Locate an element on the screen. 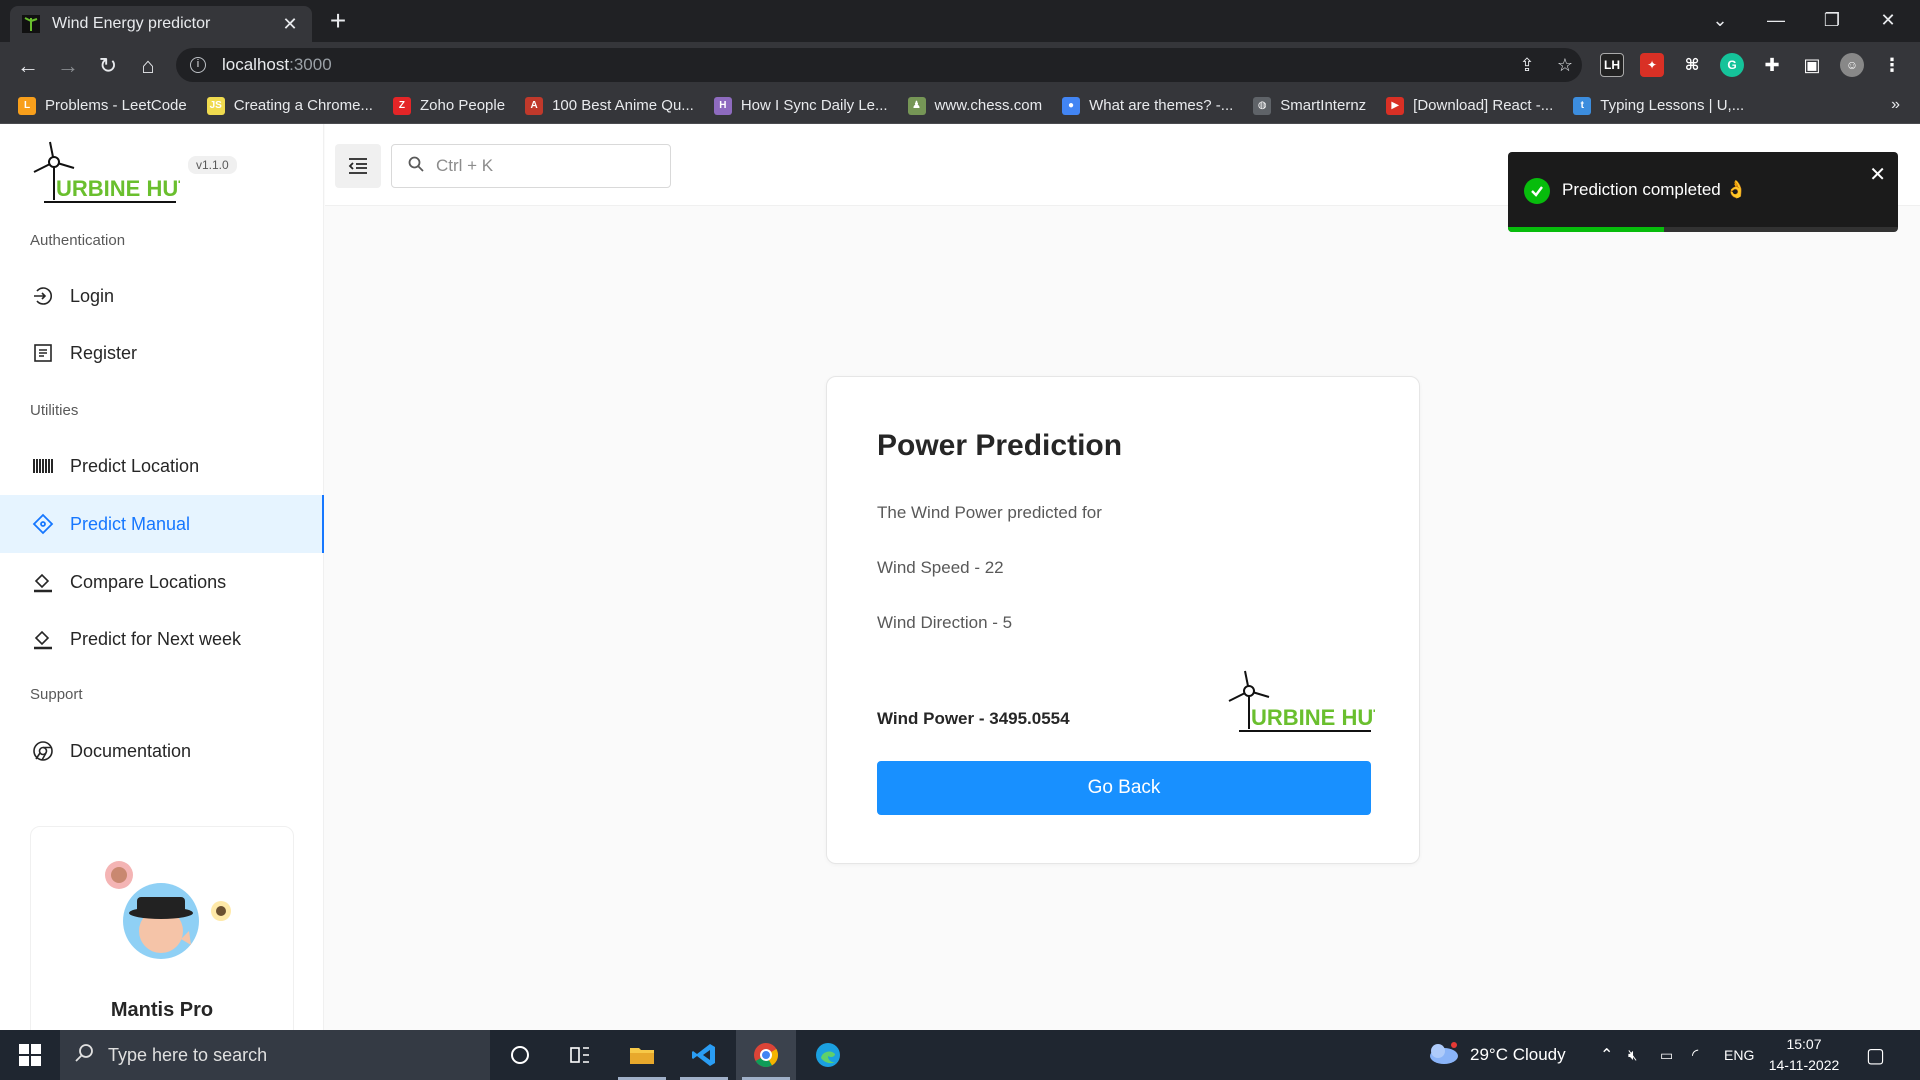 The width and height of the screenshot is (1920, 1080). address-bar: i localhost:3000 ⇪ ☆ is located at coordinates (879, 65).